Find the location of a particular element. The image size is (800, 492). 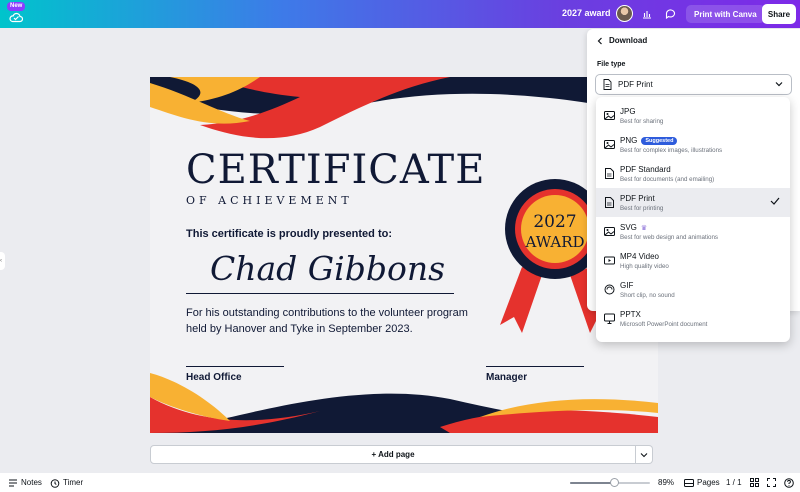

file-type-value: PDF Print is located at coordinates (635, 84).